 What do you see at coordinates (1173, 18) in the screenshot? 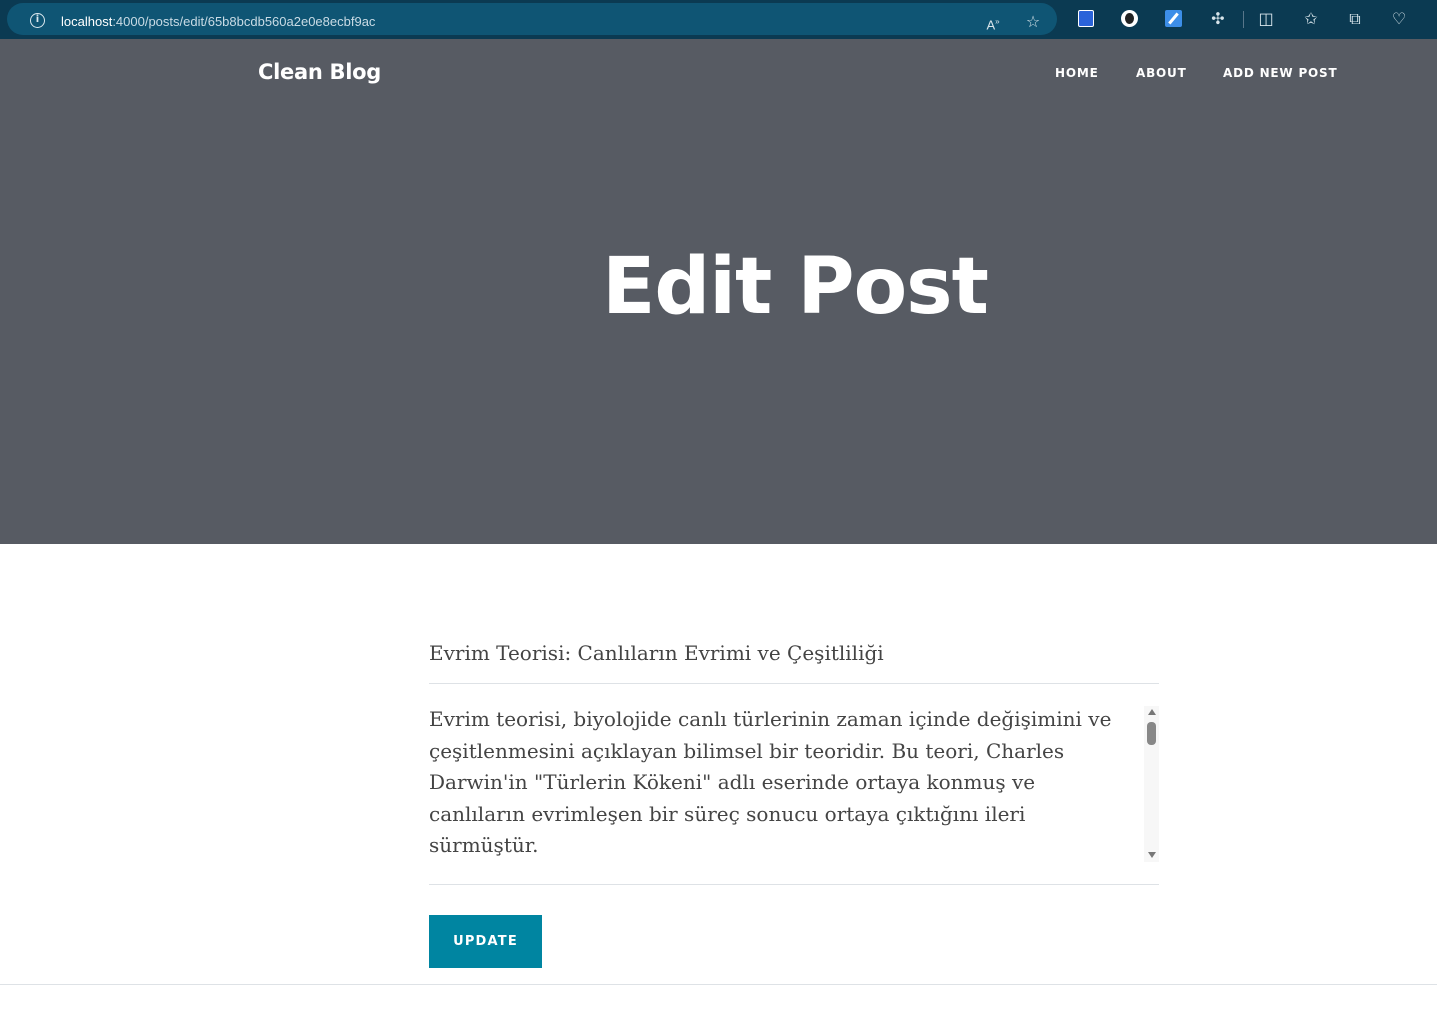
I see `writing-extension-icon` at bounding box center [1173, 18].